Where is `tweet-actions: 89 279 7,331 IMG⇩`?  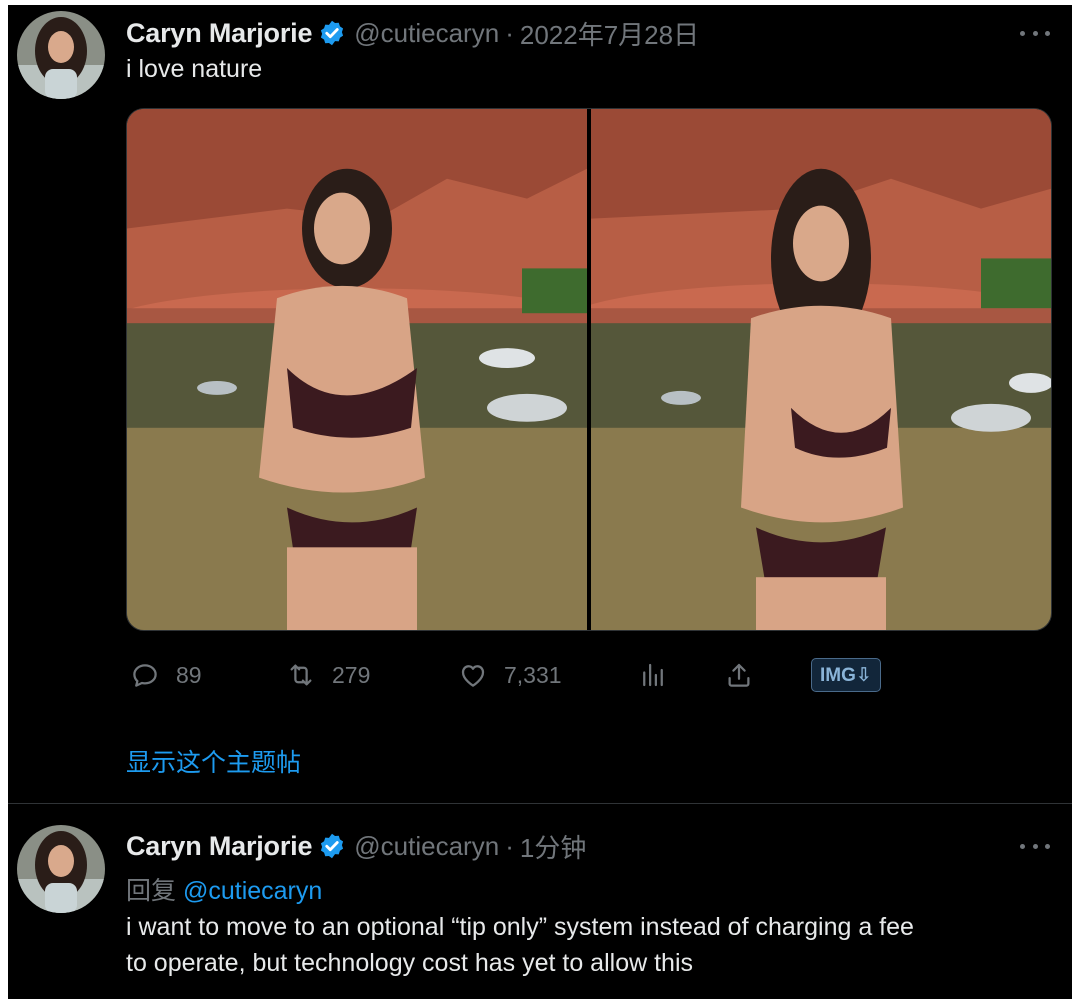 tweet-actions: 89 279 7,331 IMG⇩ is located at coordinates (516, 675).